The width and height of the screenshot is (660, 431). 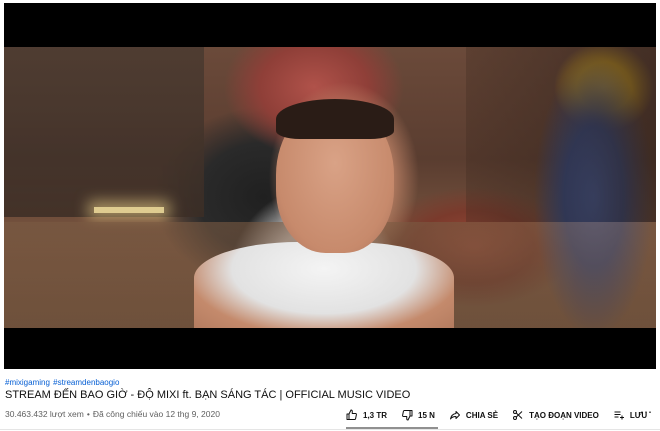 What do you see at coordinates (375, 415) in the screenshot?
I see `like-count: 1,3 TR` at bounding box center [375, 415].